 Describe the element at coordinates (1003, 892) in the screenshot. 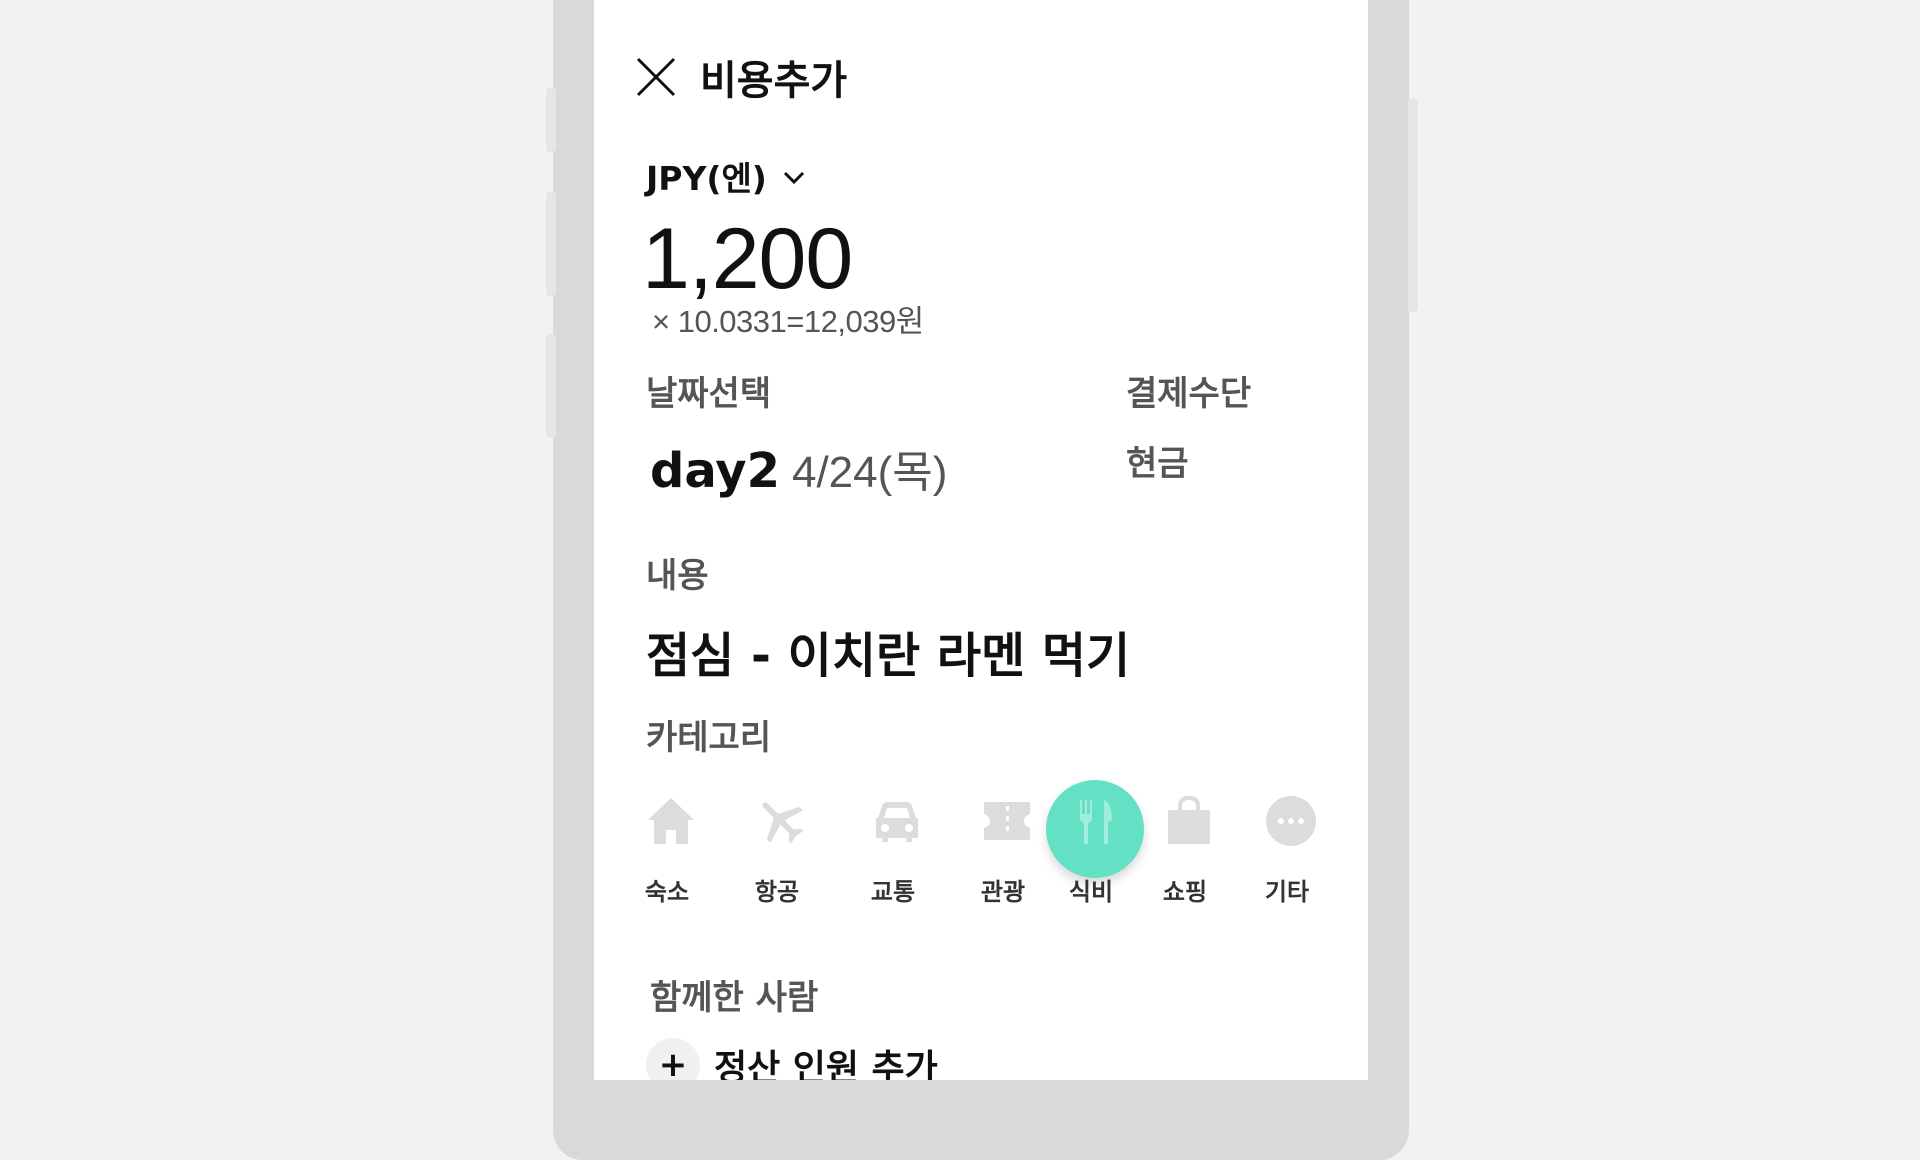

I see `category-label-text: 관광` at that location.